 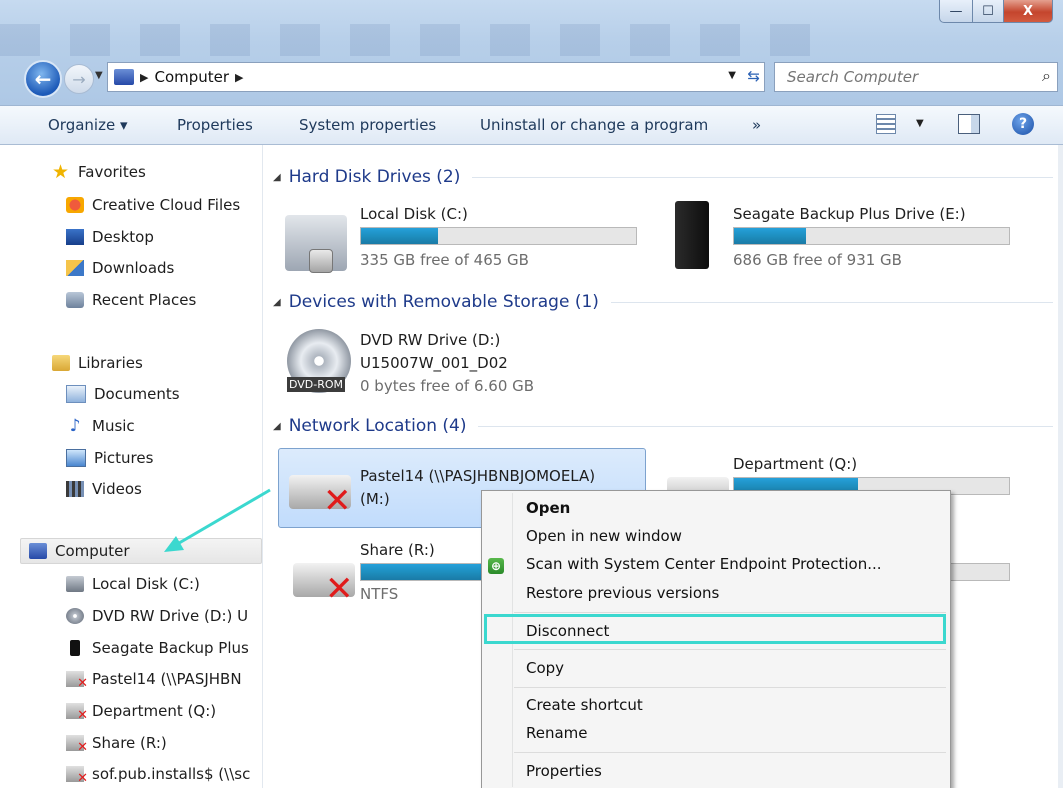 What do you see at coordinates (154, 680) in the screenshot?
I see `sidebar-item-pastel14: Pastel14 (\\PASJHBN` at bounding box center [154, 680].